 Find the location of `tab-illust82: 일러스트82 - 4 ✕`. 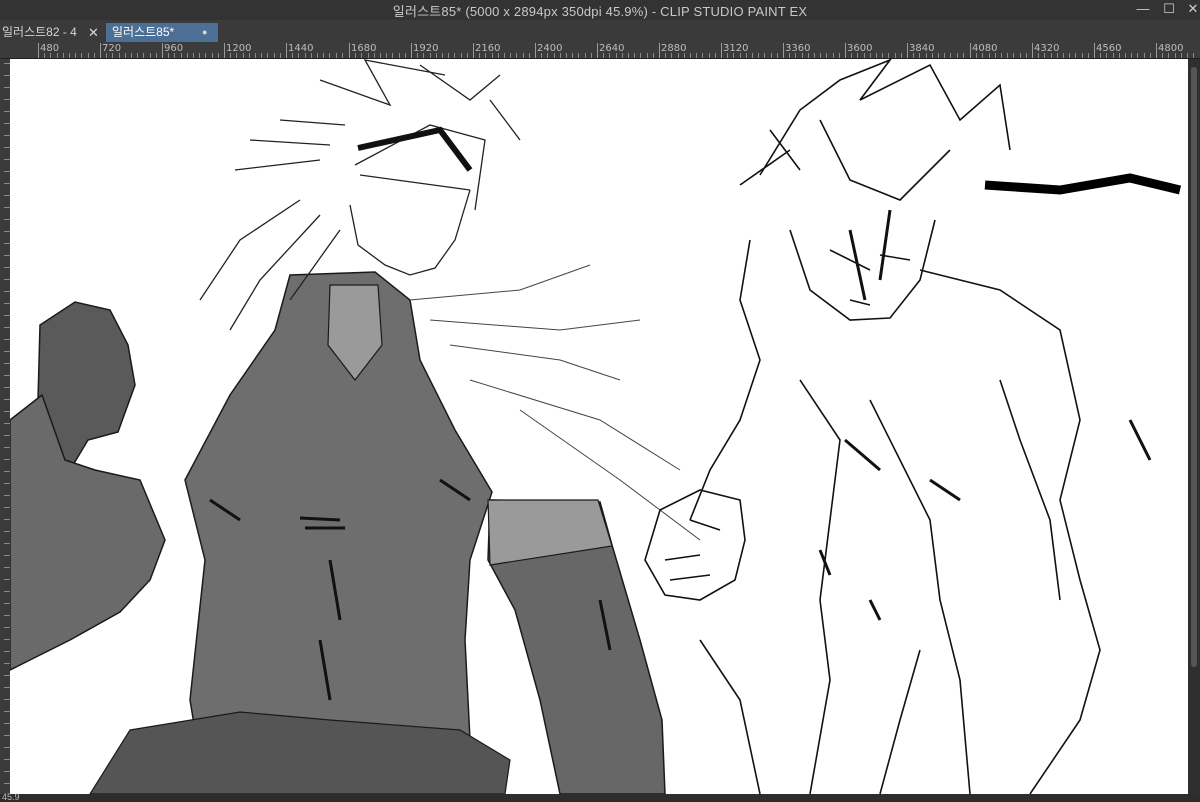

tab-illust82: 일러스트82 - 4 ✕ is located at coordinates (52, 32).